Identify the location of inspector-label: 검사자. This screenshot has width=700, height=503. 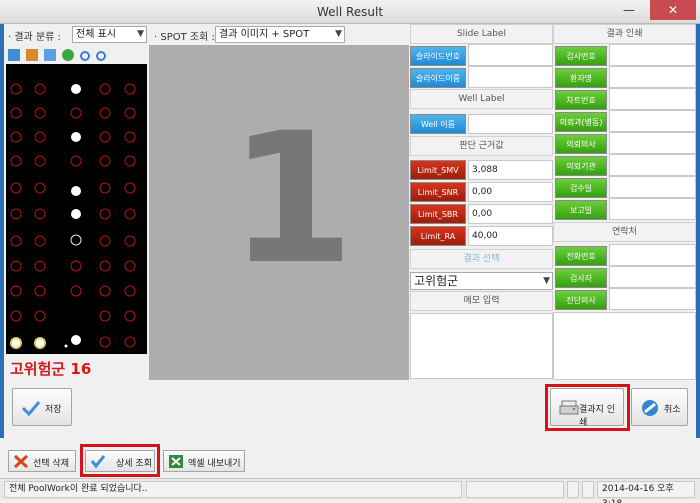
(581, 278).